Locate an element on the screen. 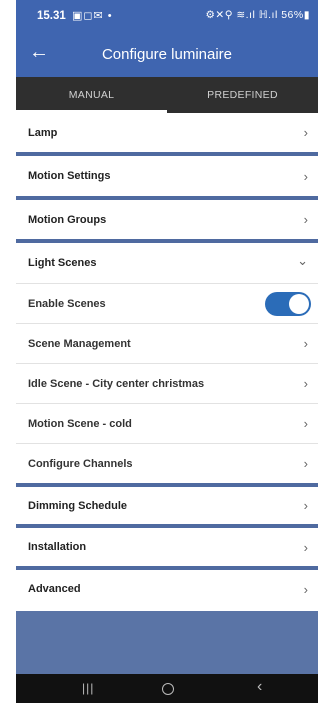  toggle-knob is located at coordinates (299, 303).